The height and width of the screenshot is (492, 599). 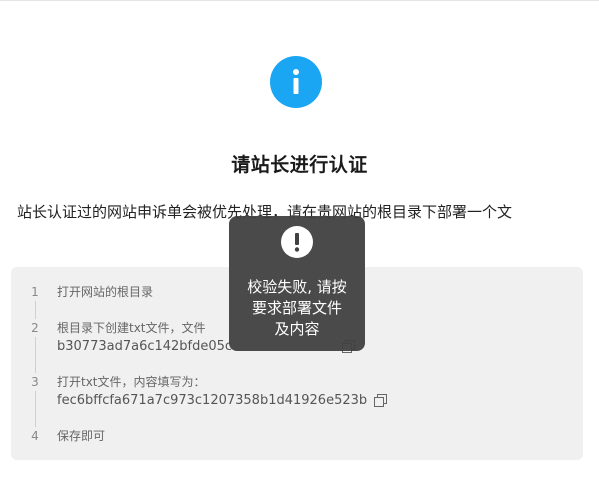 What do you see at coordinates (131, 382) in the screenshot?
I see `step-text: 打开txt文件，内容填写为：` at bounding box center [131, 382].